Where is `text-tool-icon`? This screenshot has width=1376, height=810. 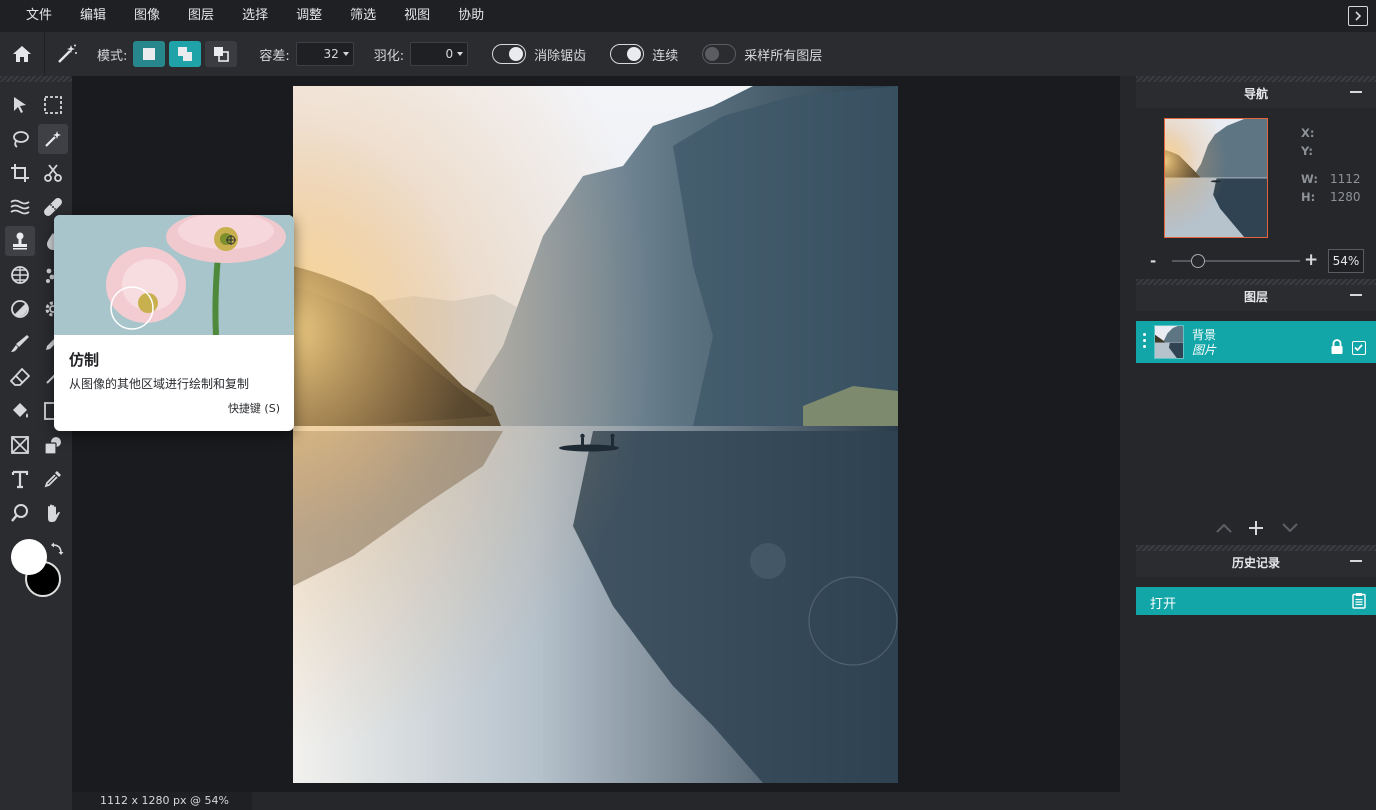
text-tool-icon is located at coordinates (20, 479).